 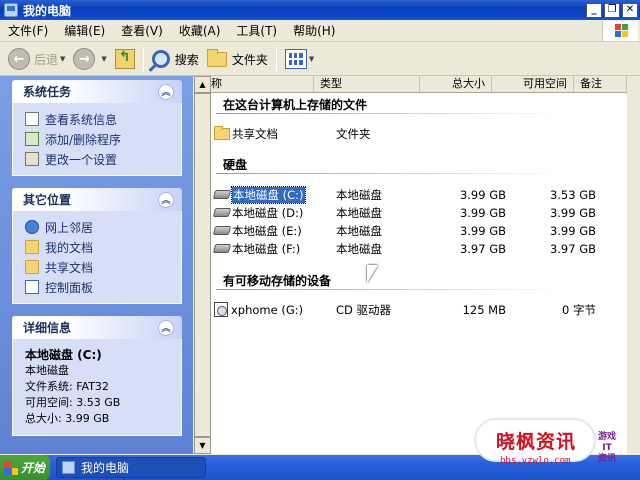 I want to click on column-total-size: 总大小, so click(x=456, y=84).